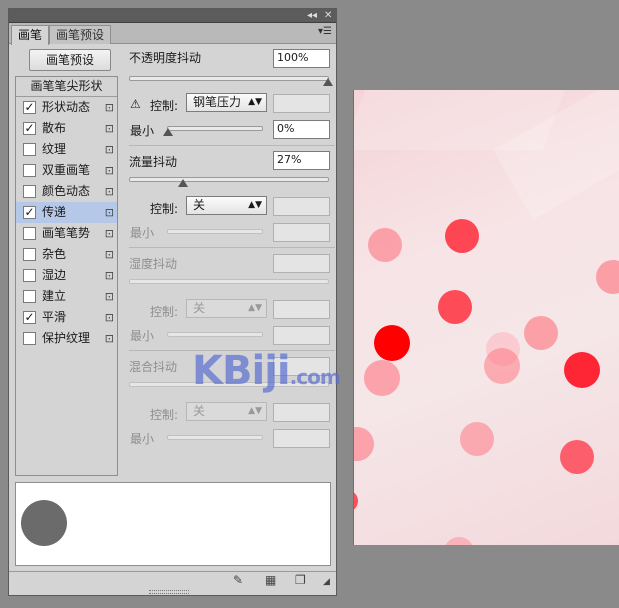  Describe the element at coordinates (215, 128) in the screenshot. I see `opacity-min-slider` at that location.